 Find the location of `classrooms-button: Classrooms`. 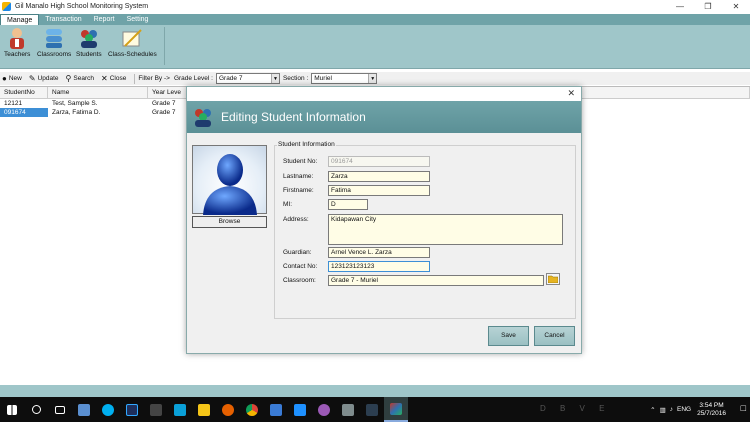

classrooms-button: Classrooms is located at coordinates (54, 42).